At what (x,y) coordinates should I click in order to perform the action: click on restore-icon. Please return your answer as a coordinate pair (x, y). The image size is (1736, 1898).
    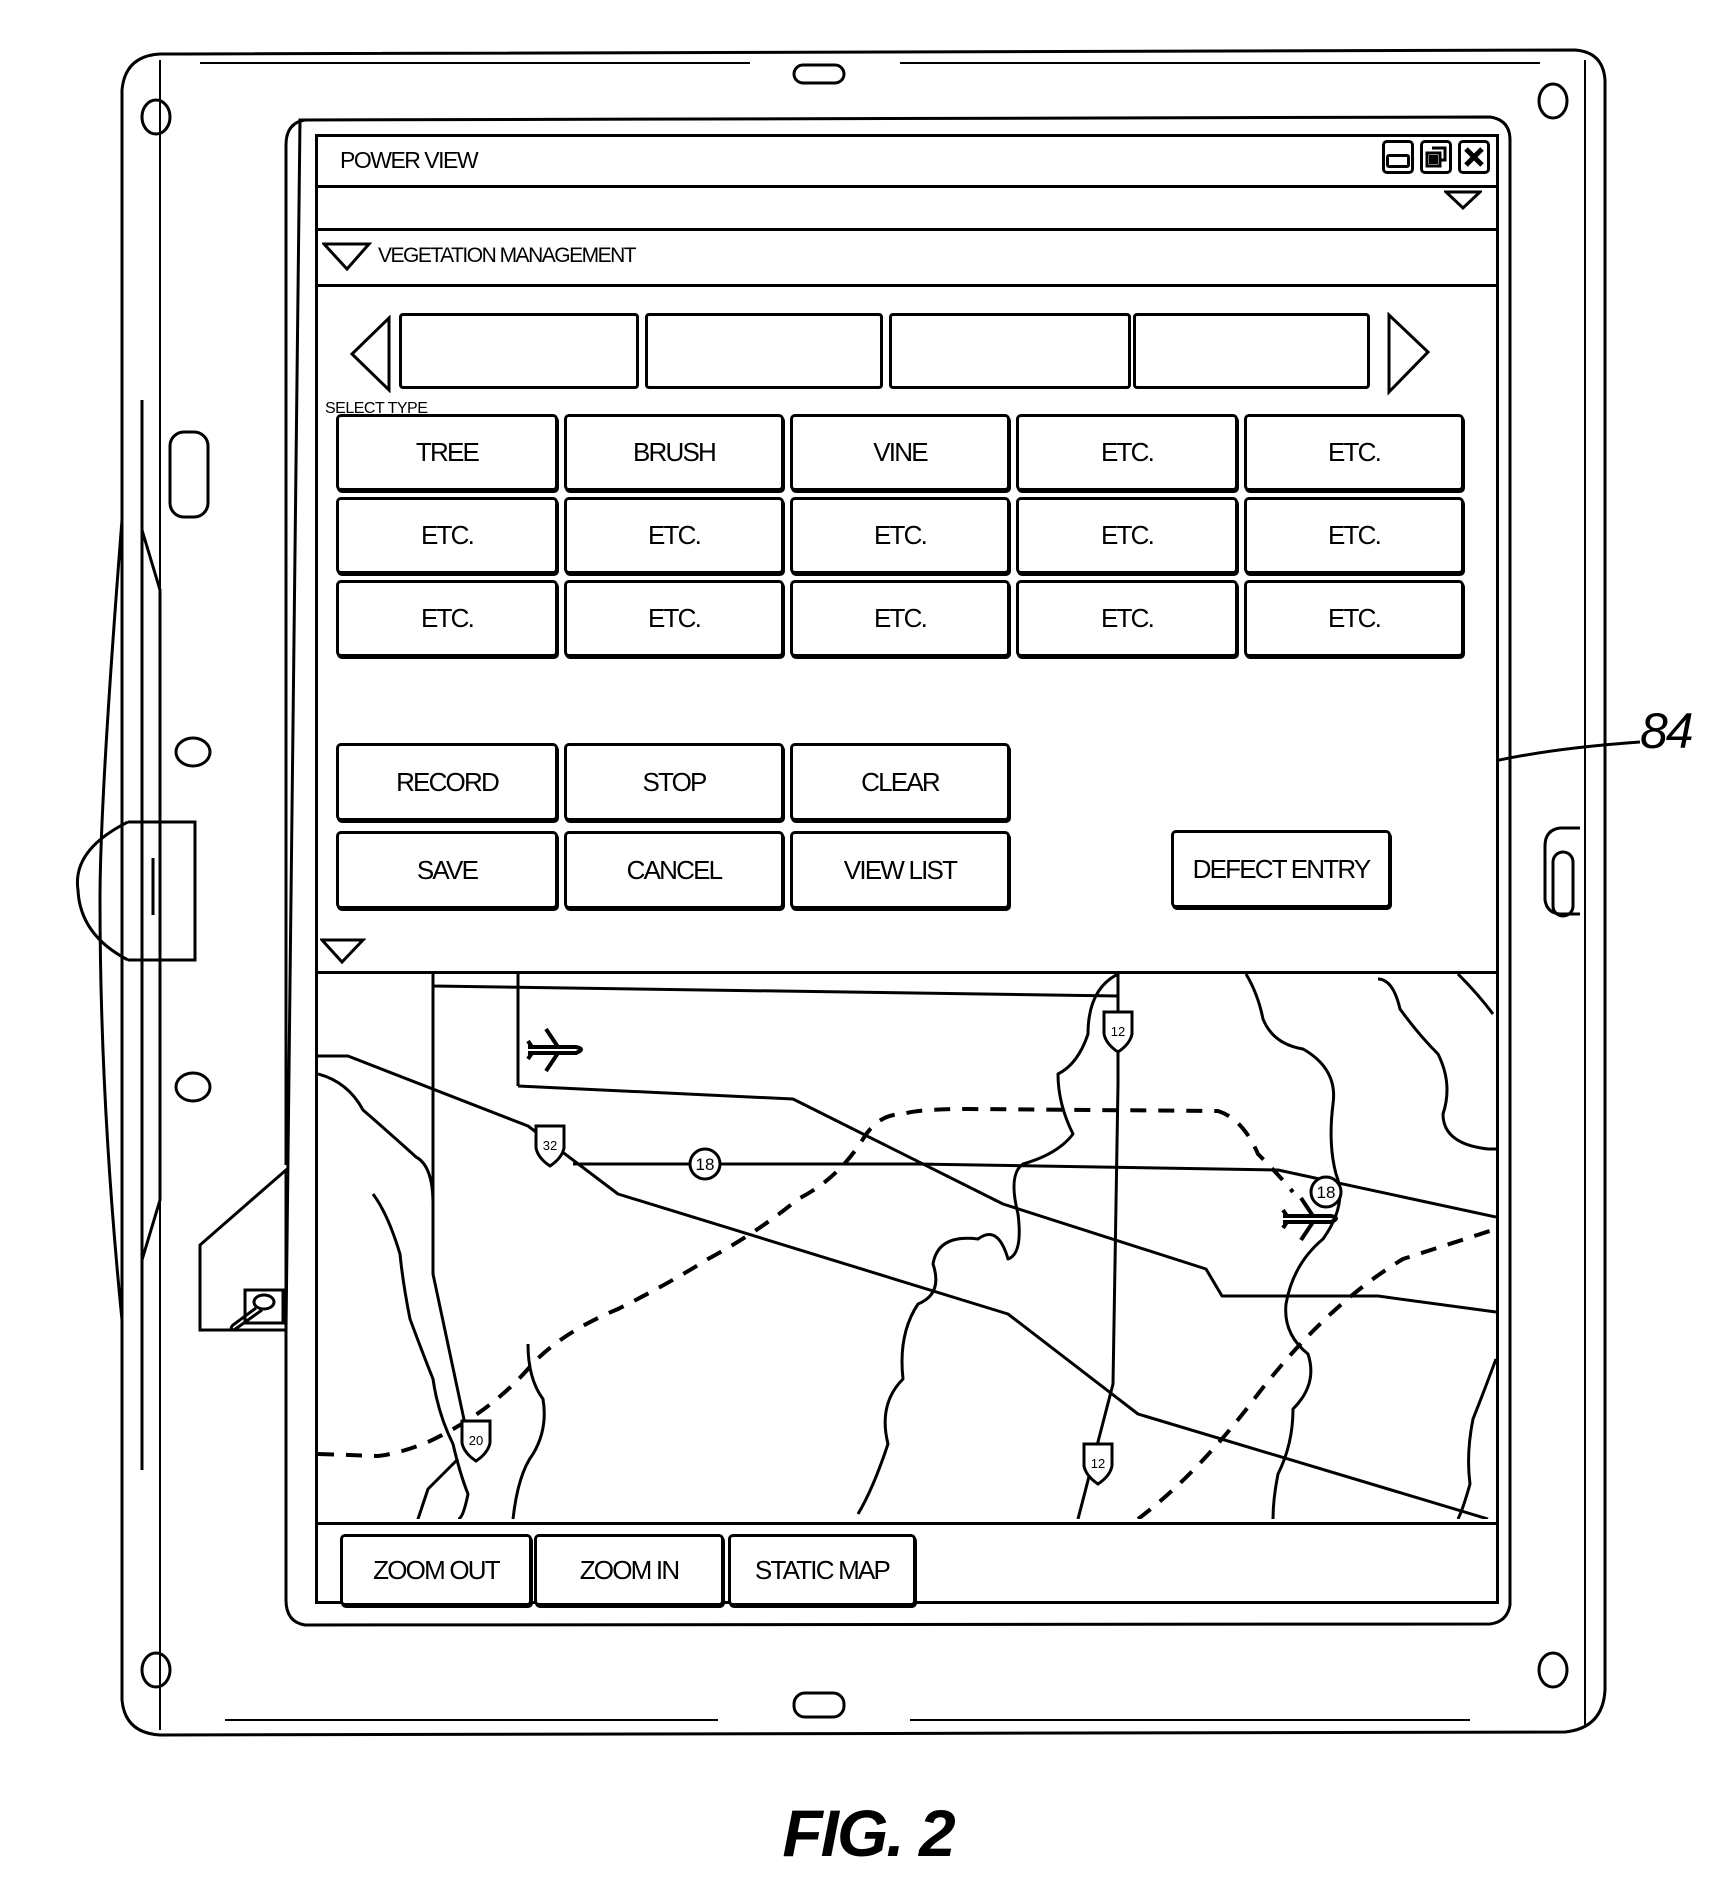
    Looking at the image, I should click on (1436, 157).